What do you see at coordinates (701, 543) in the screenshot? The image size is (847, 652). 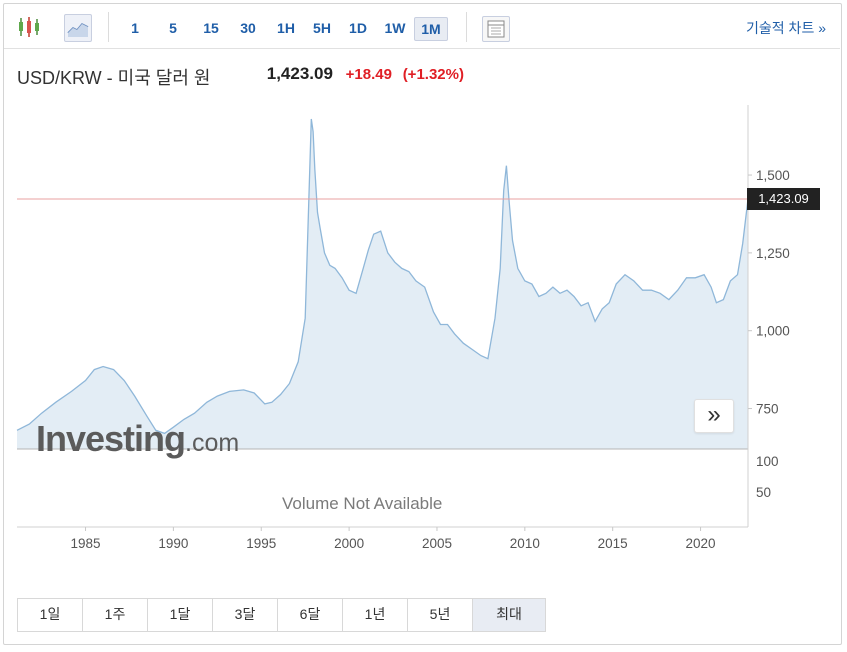 I see `x-tick-label: 2020` at bounding box center [701, 543].